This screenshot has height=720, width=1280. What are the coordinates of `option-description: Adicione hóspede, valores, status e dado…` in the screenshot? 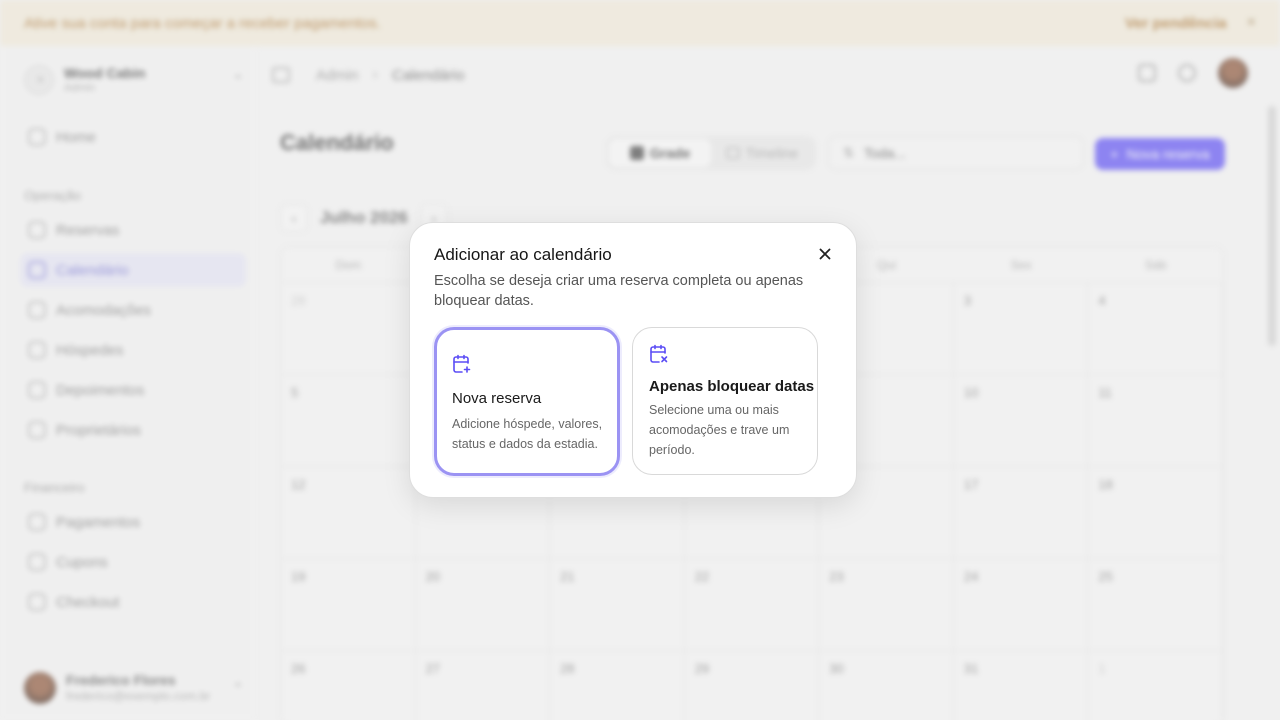 It's located at (527, 434).